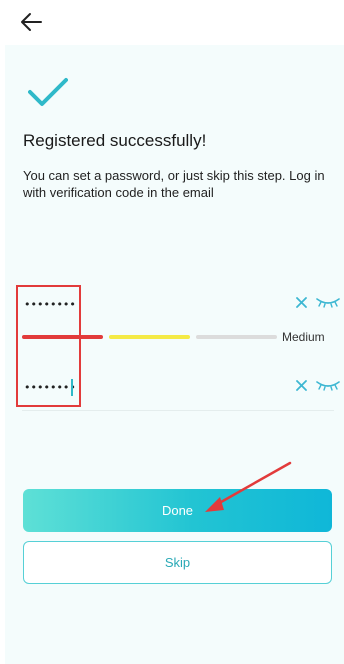 The height and width of the screenshot is (664, 344). What do you see at coordinates (31, 22) in the screenshot?
I see `arrow-left-icon` at bounding box center [31, 22].